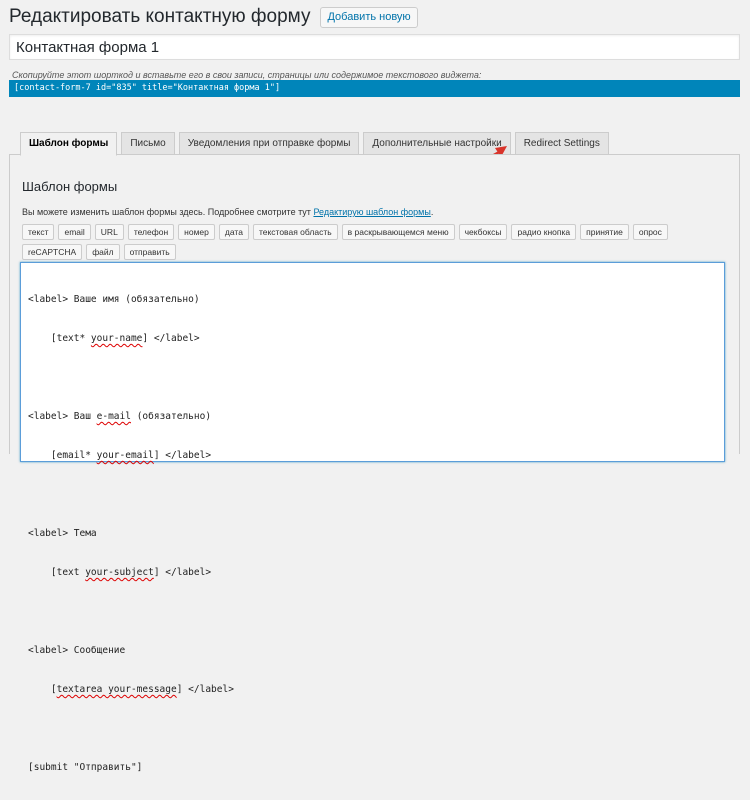 The width and height of the screenshot is (750, 800). What do you see at coordinates (295, 232) in the screenshot?
I see `tag-button-textarea: текстовая область` at bounding box center [295, 232].